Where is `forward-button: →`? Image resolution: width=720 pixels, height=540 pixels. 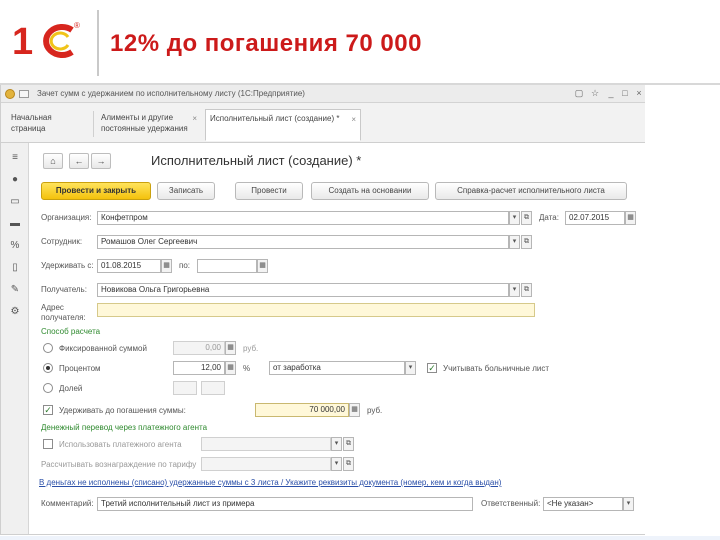
forward-button: → is located at coordinates (101, 161).